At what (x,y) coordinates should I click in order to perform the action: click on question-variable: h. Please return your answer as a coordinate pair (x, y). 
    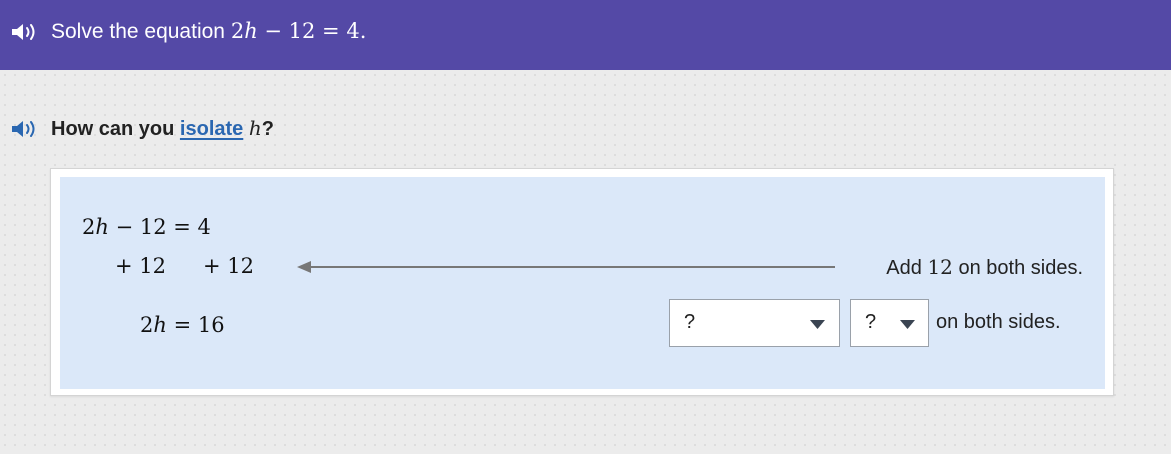
    Looking at the image, I should click on (255, 128).